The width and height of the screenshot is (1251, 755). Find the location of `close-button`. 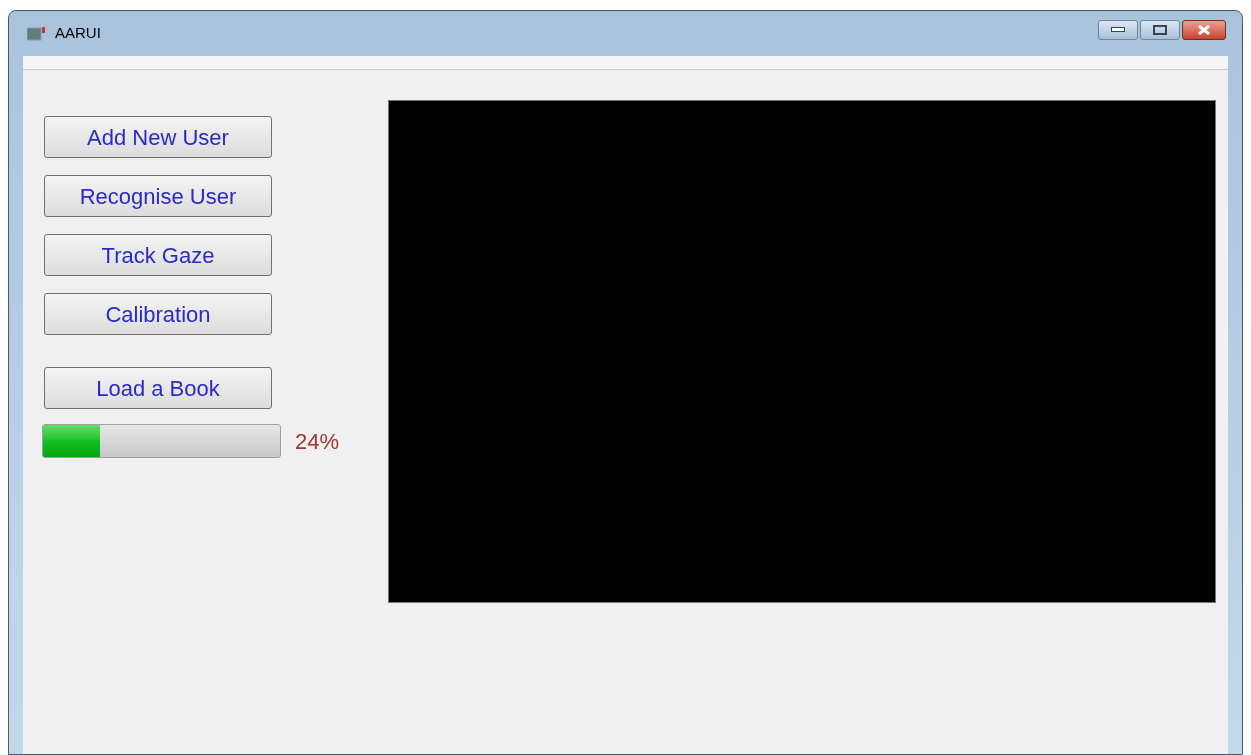

close-button is located at coordinates (1204, 29).